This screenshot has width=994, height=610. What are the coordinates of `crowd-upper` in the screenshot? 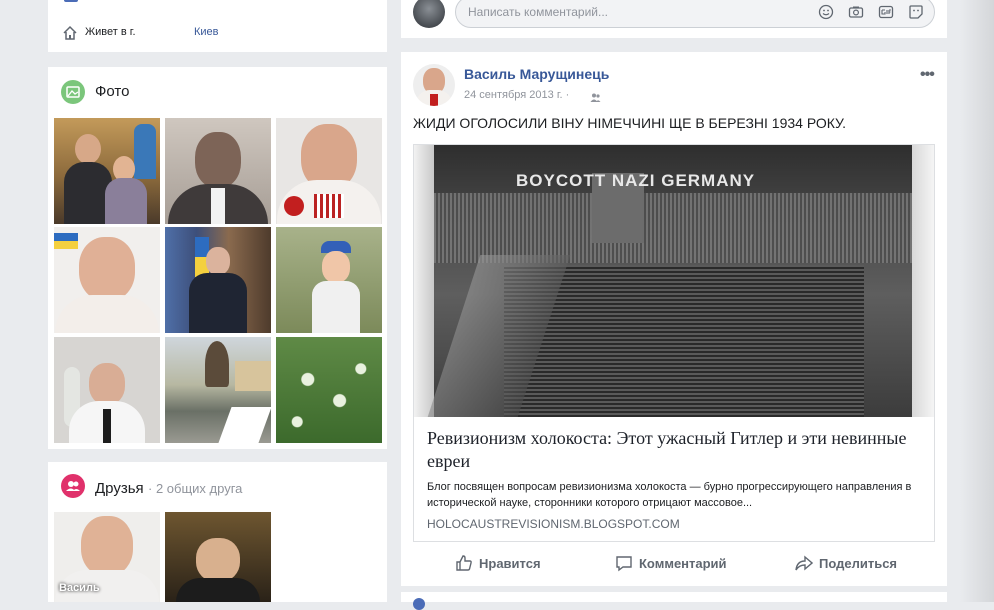 It's located at (673, 228).